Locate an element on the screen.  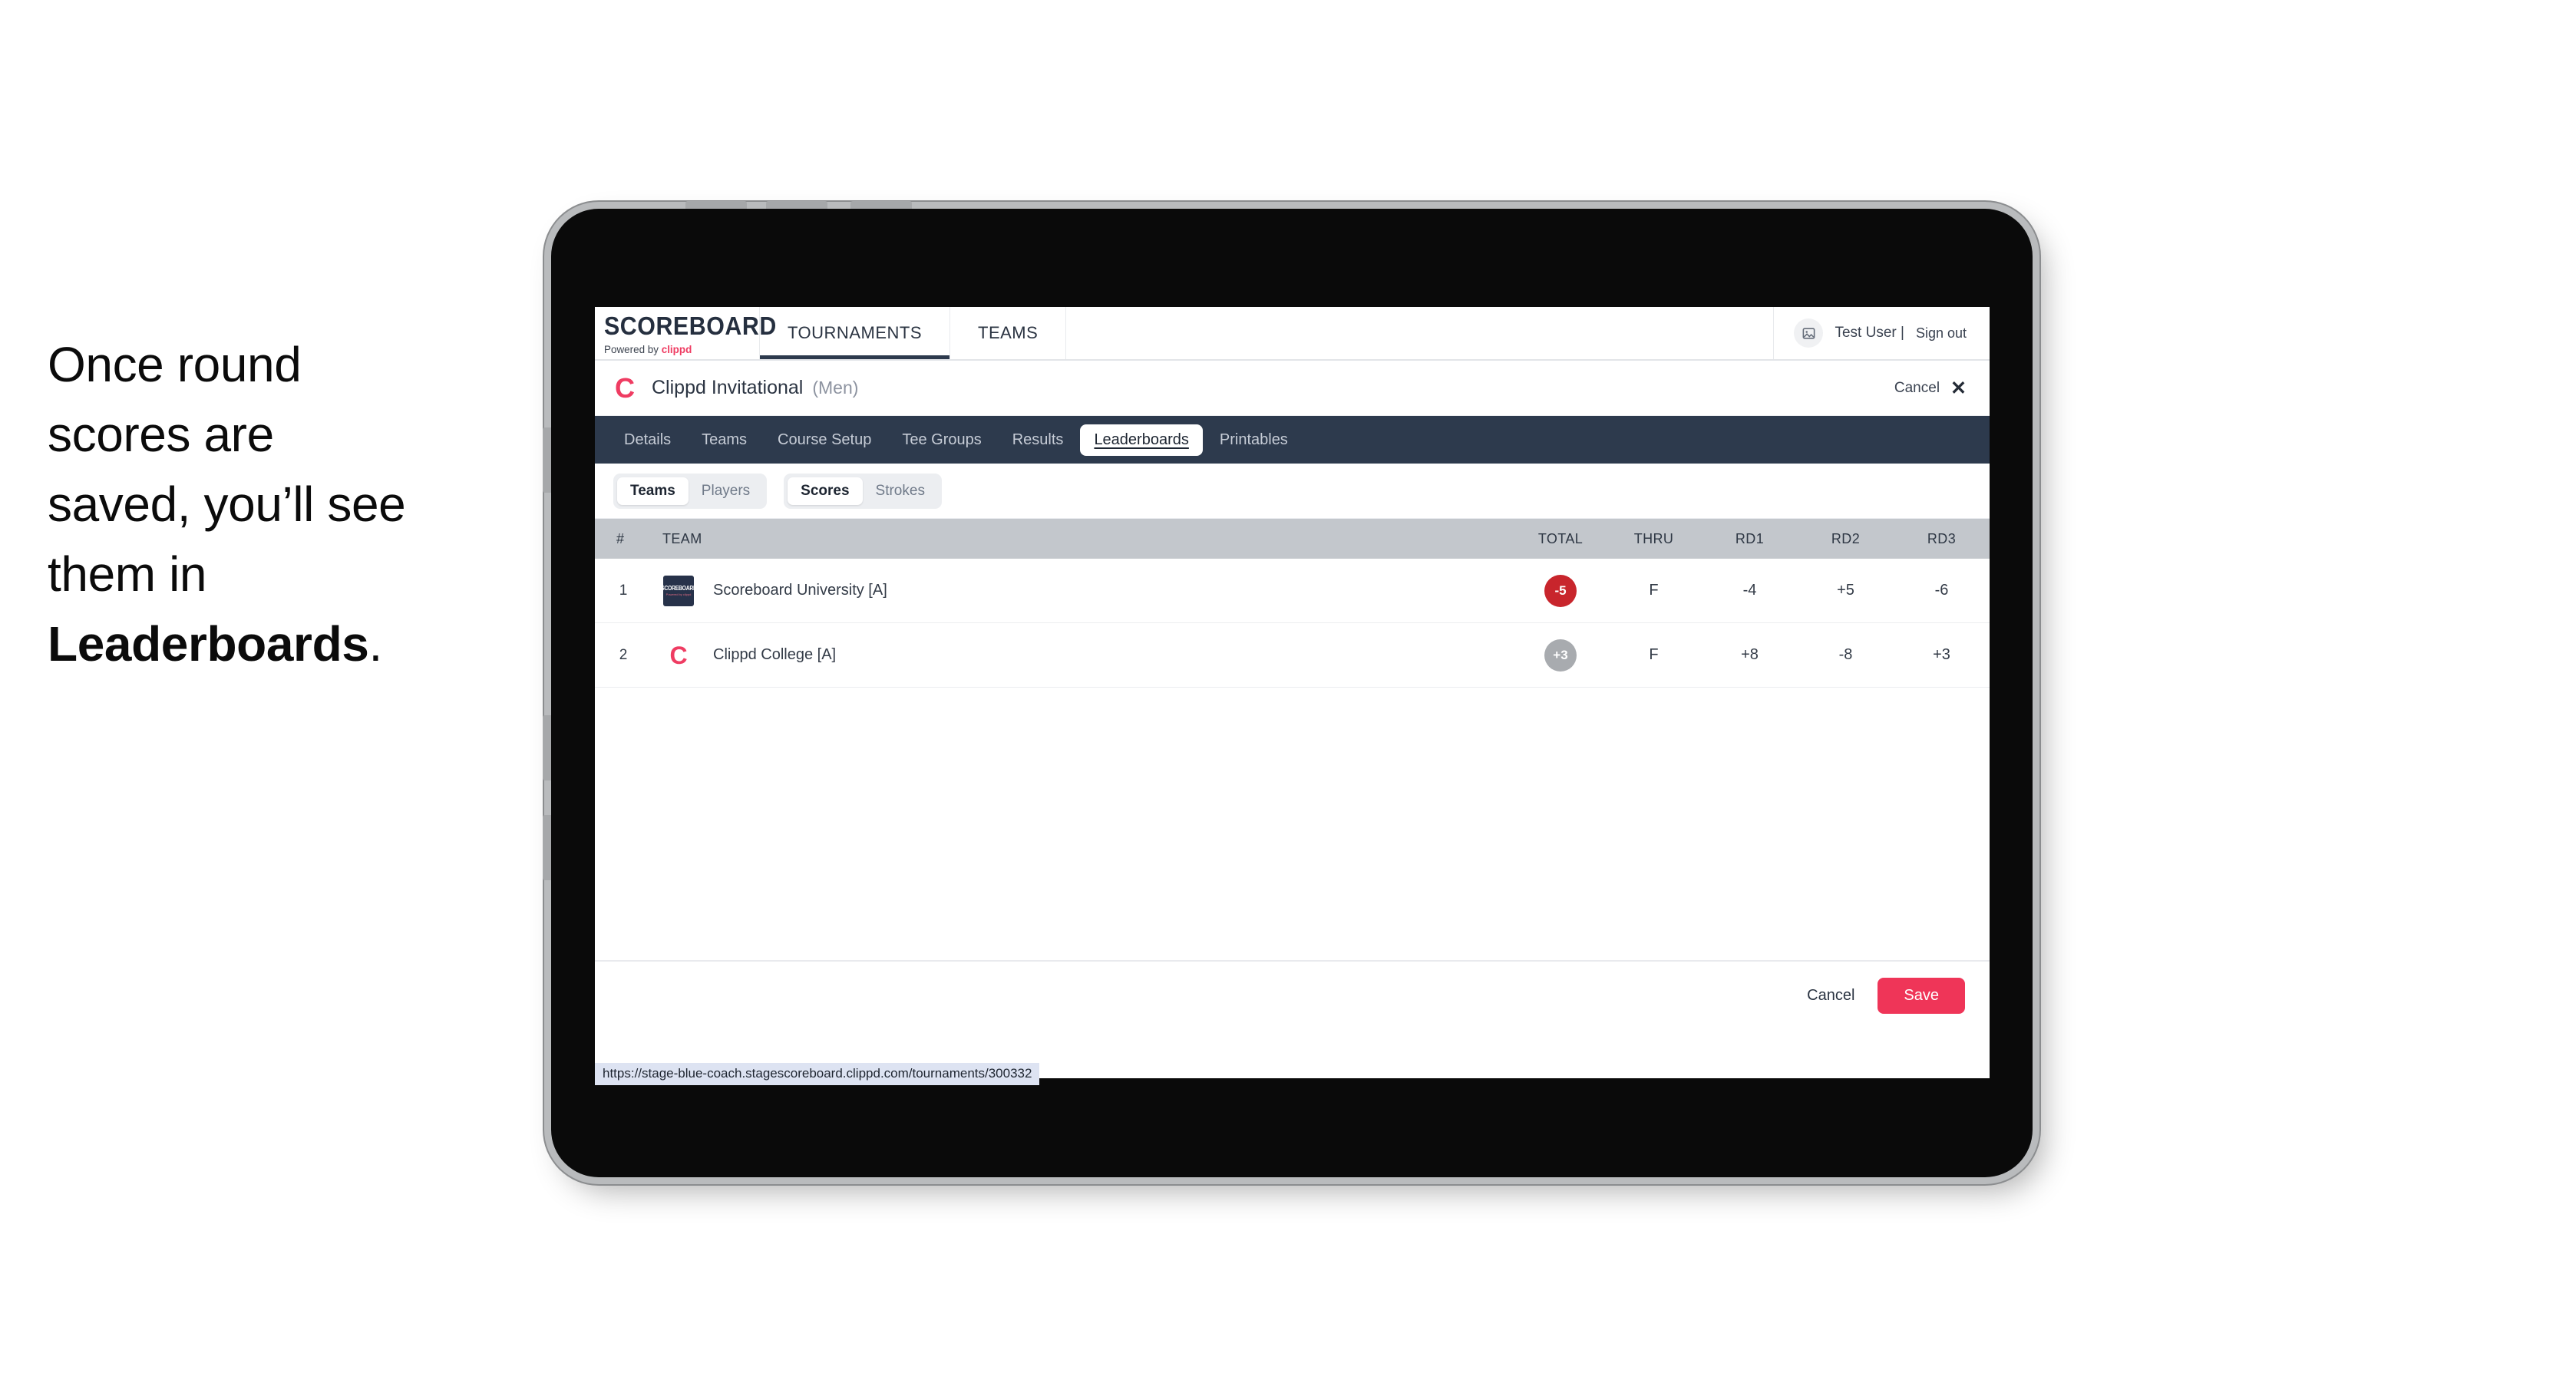
row-rank: 2 is located at coordinates (623, 654).